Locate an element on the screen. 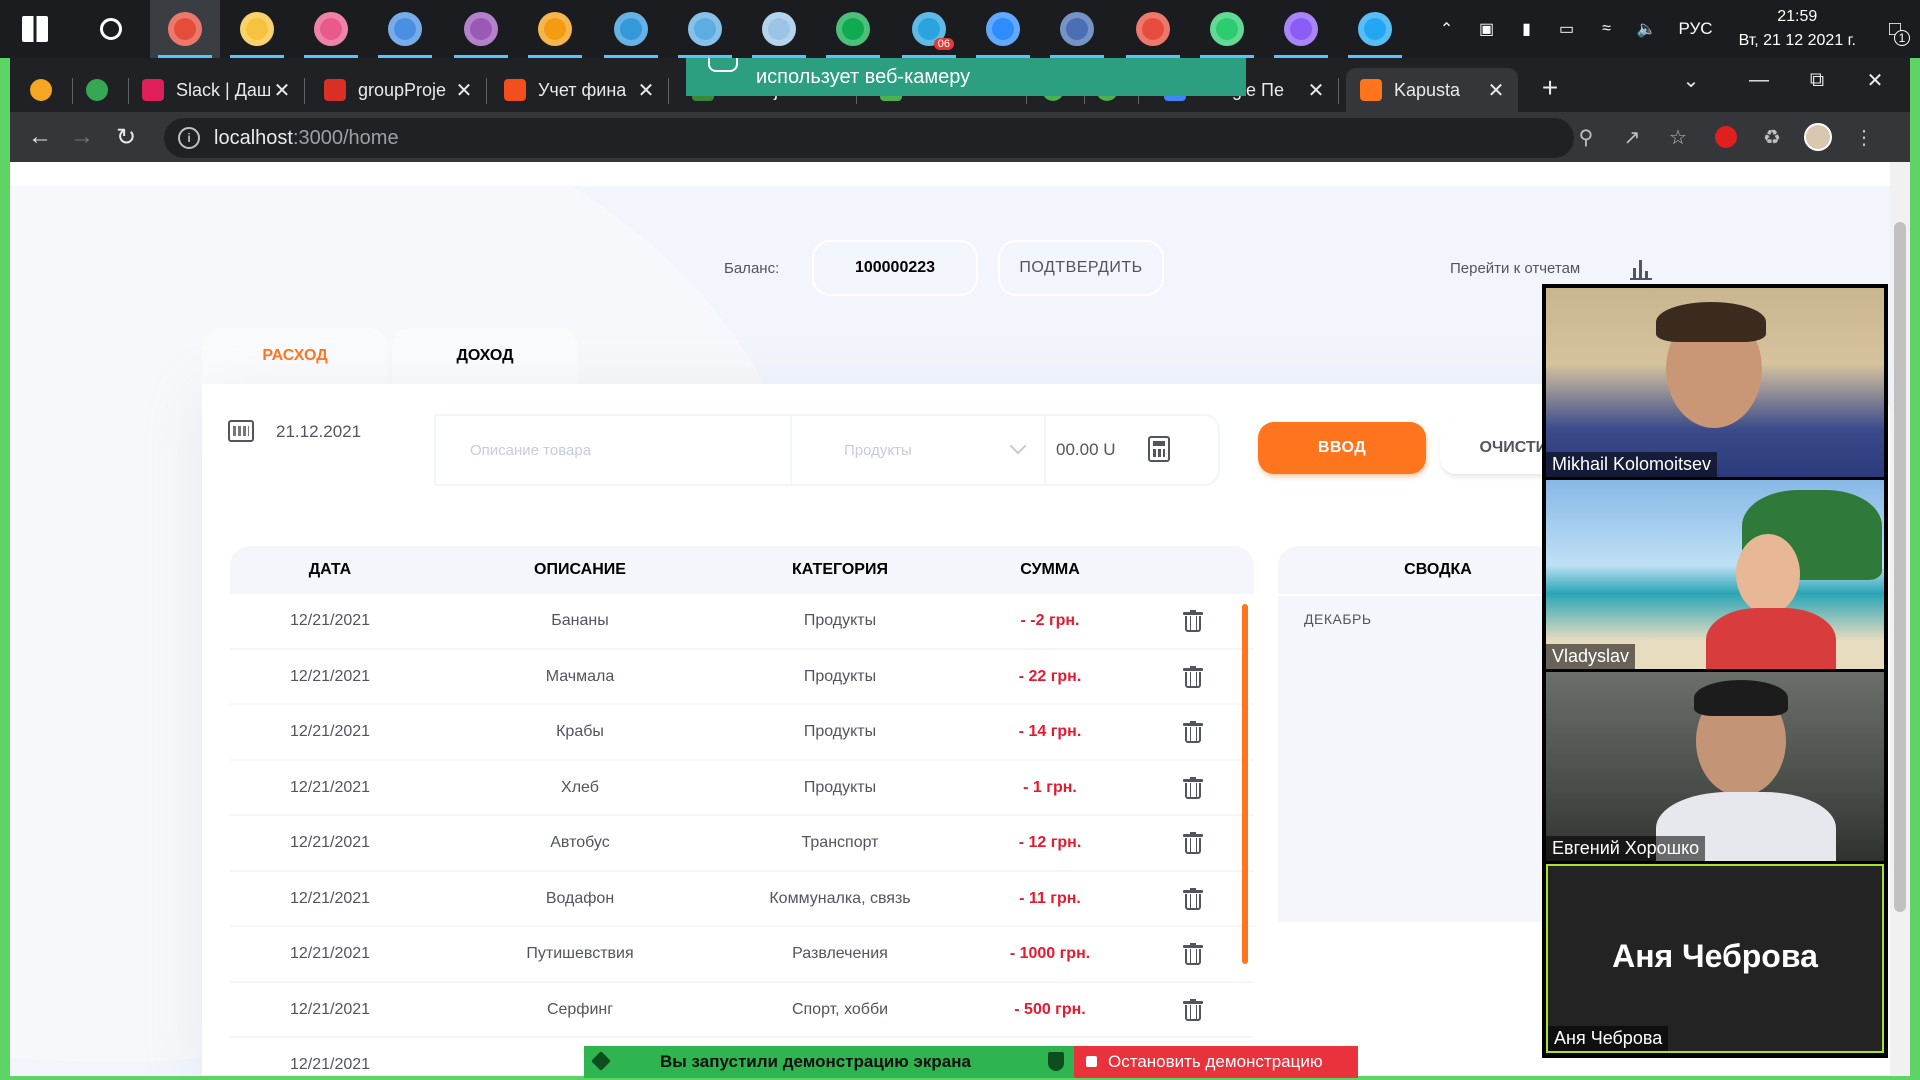 The height and width of the screenshot is (1080, 1920). stop-share-button: Остановить демонстрацию is located at coordinates (1216, 1062).